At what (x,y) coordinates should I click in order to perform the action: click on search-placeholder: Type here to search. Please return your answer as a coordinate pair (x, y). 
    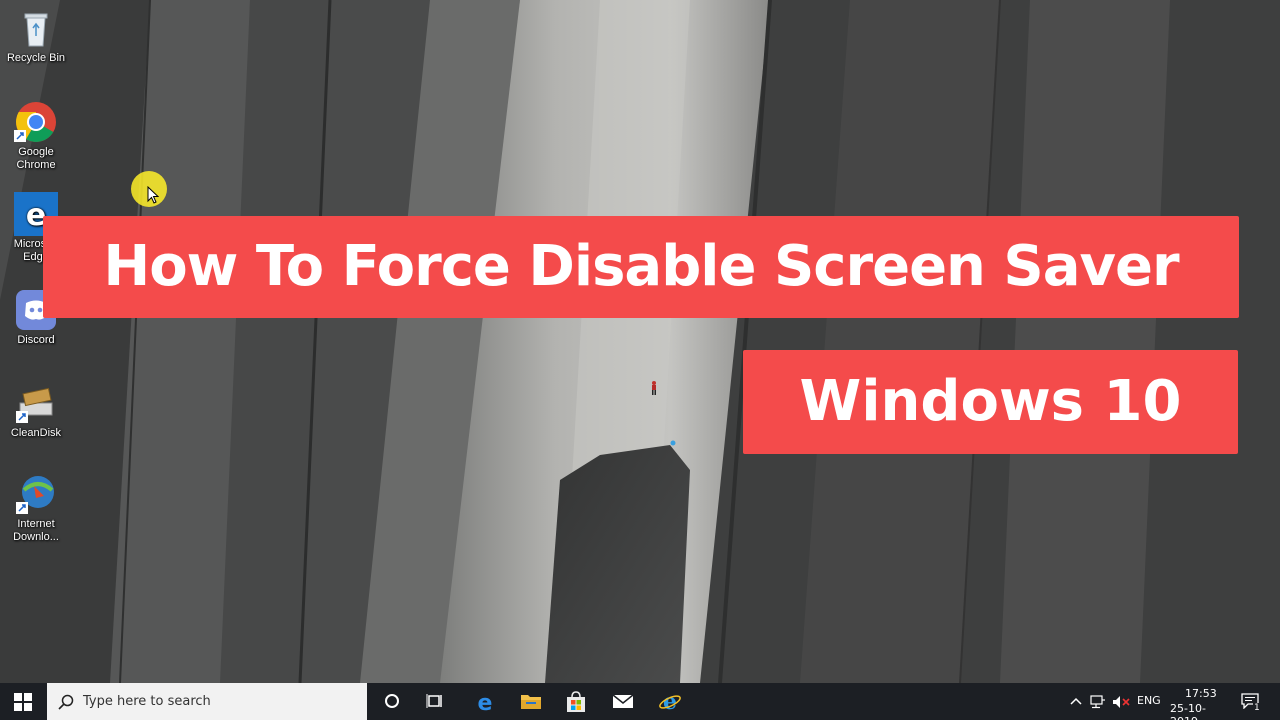
    Looking at the image, I should click on (147, 701).